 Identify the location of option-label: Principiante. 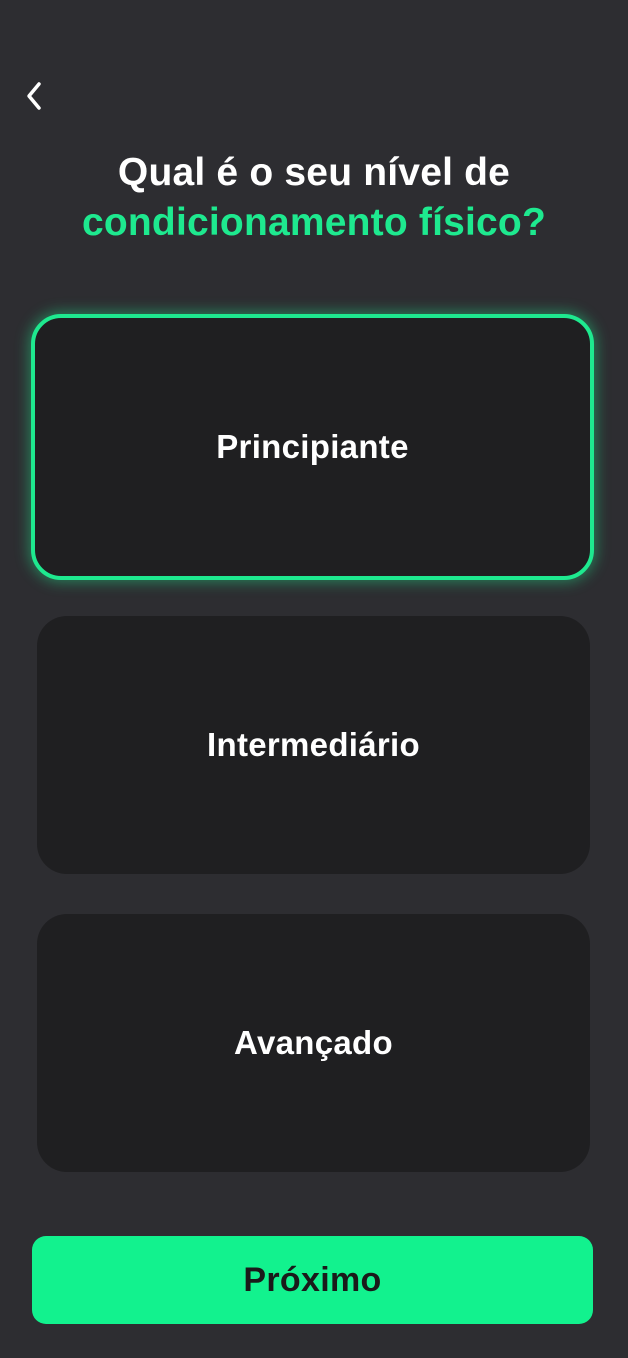
(312, 446).